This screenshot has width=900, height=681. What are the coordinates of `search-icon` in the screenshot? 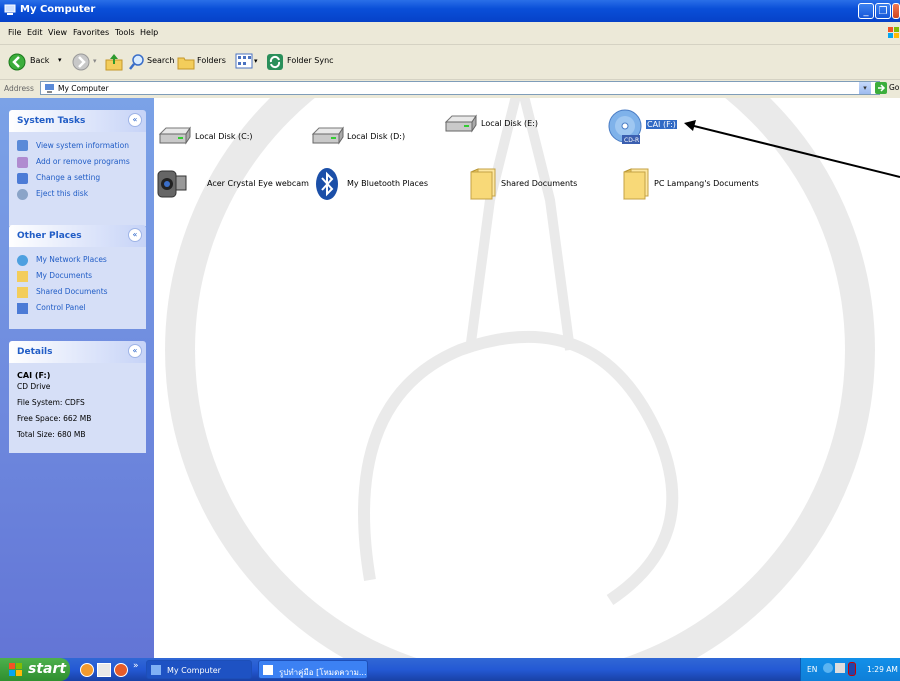 It's located at (136, 62).